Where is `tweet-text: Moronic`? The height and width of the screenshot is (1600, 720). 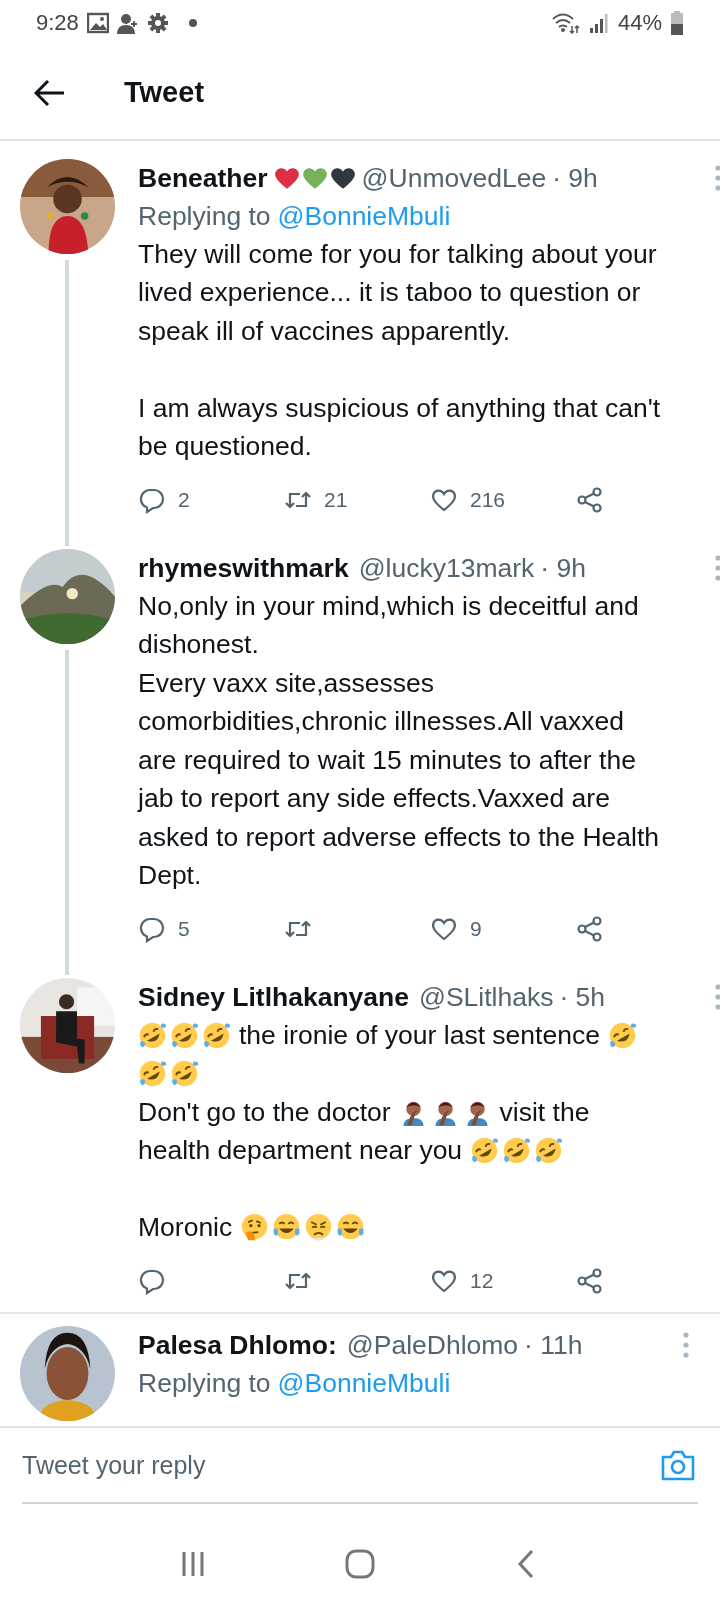 tweet-text: Moronic is located at coordinates (185, 1228).